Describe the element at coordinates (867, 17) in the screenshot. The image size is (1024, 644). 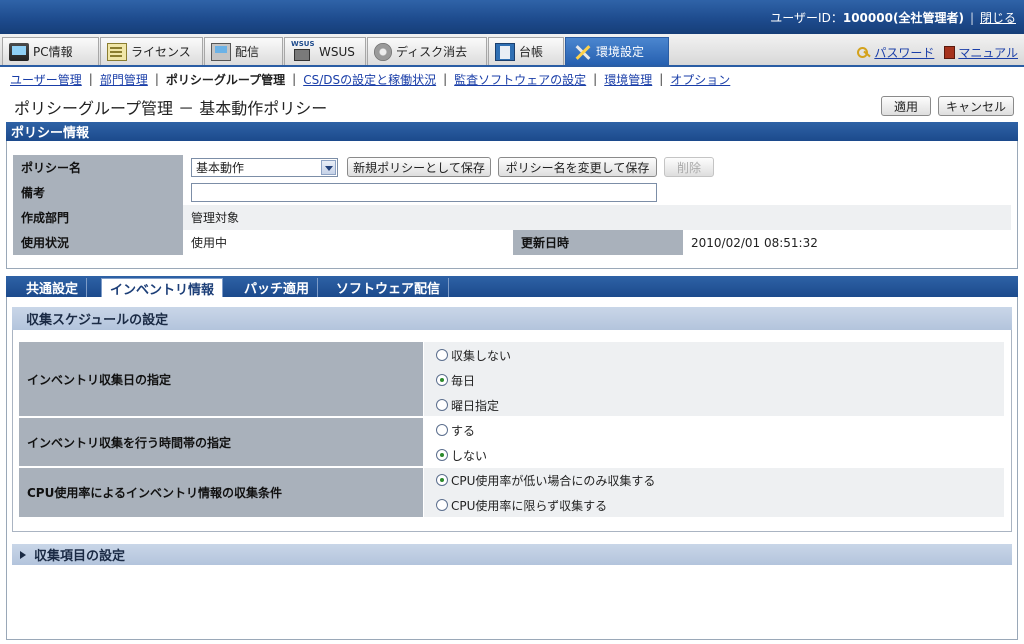
I see `user-id-value: 100000` at that location.